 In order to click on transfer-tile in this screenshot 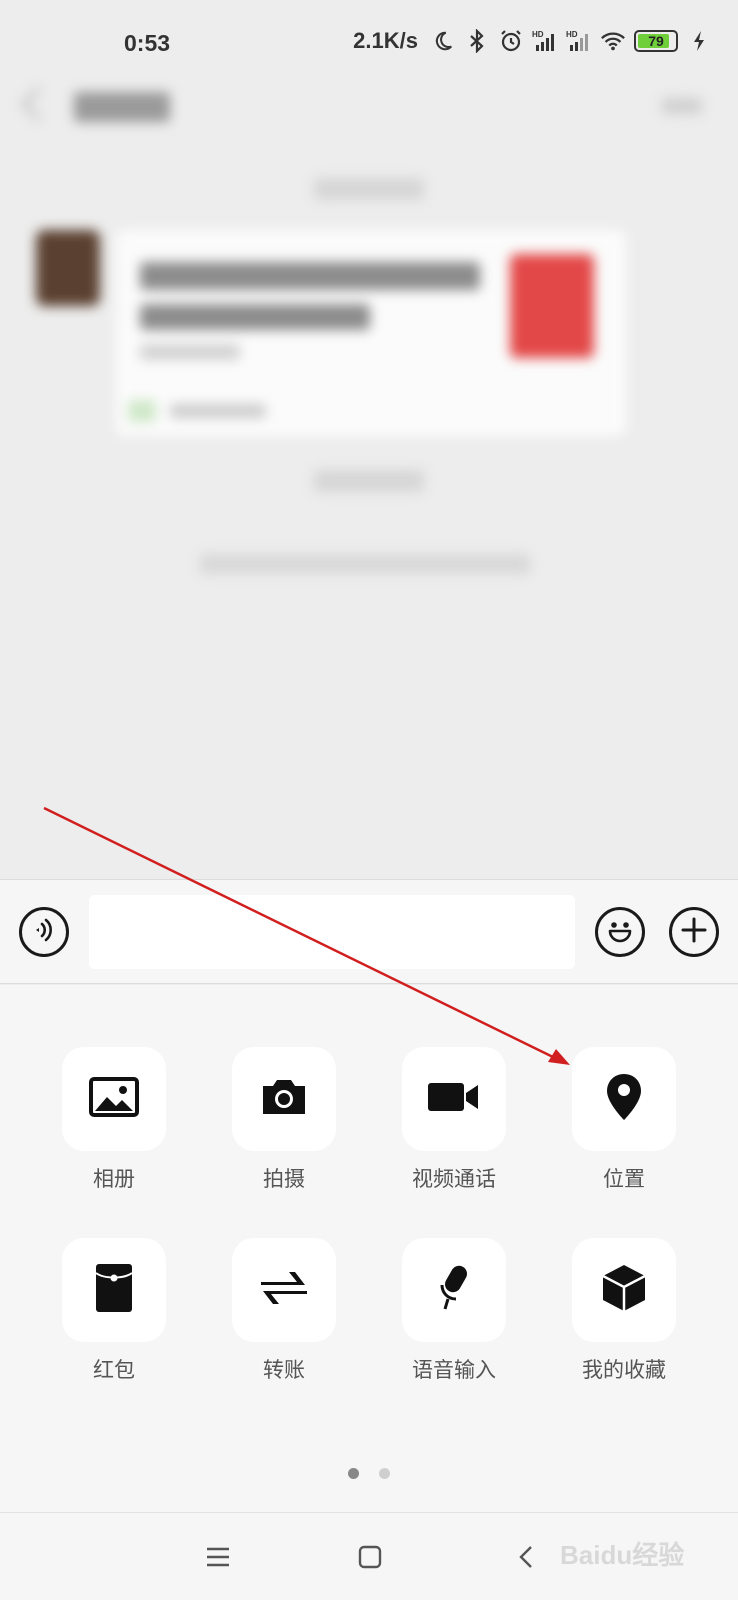, I will do `click(284, 1290)`.